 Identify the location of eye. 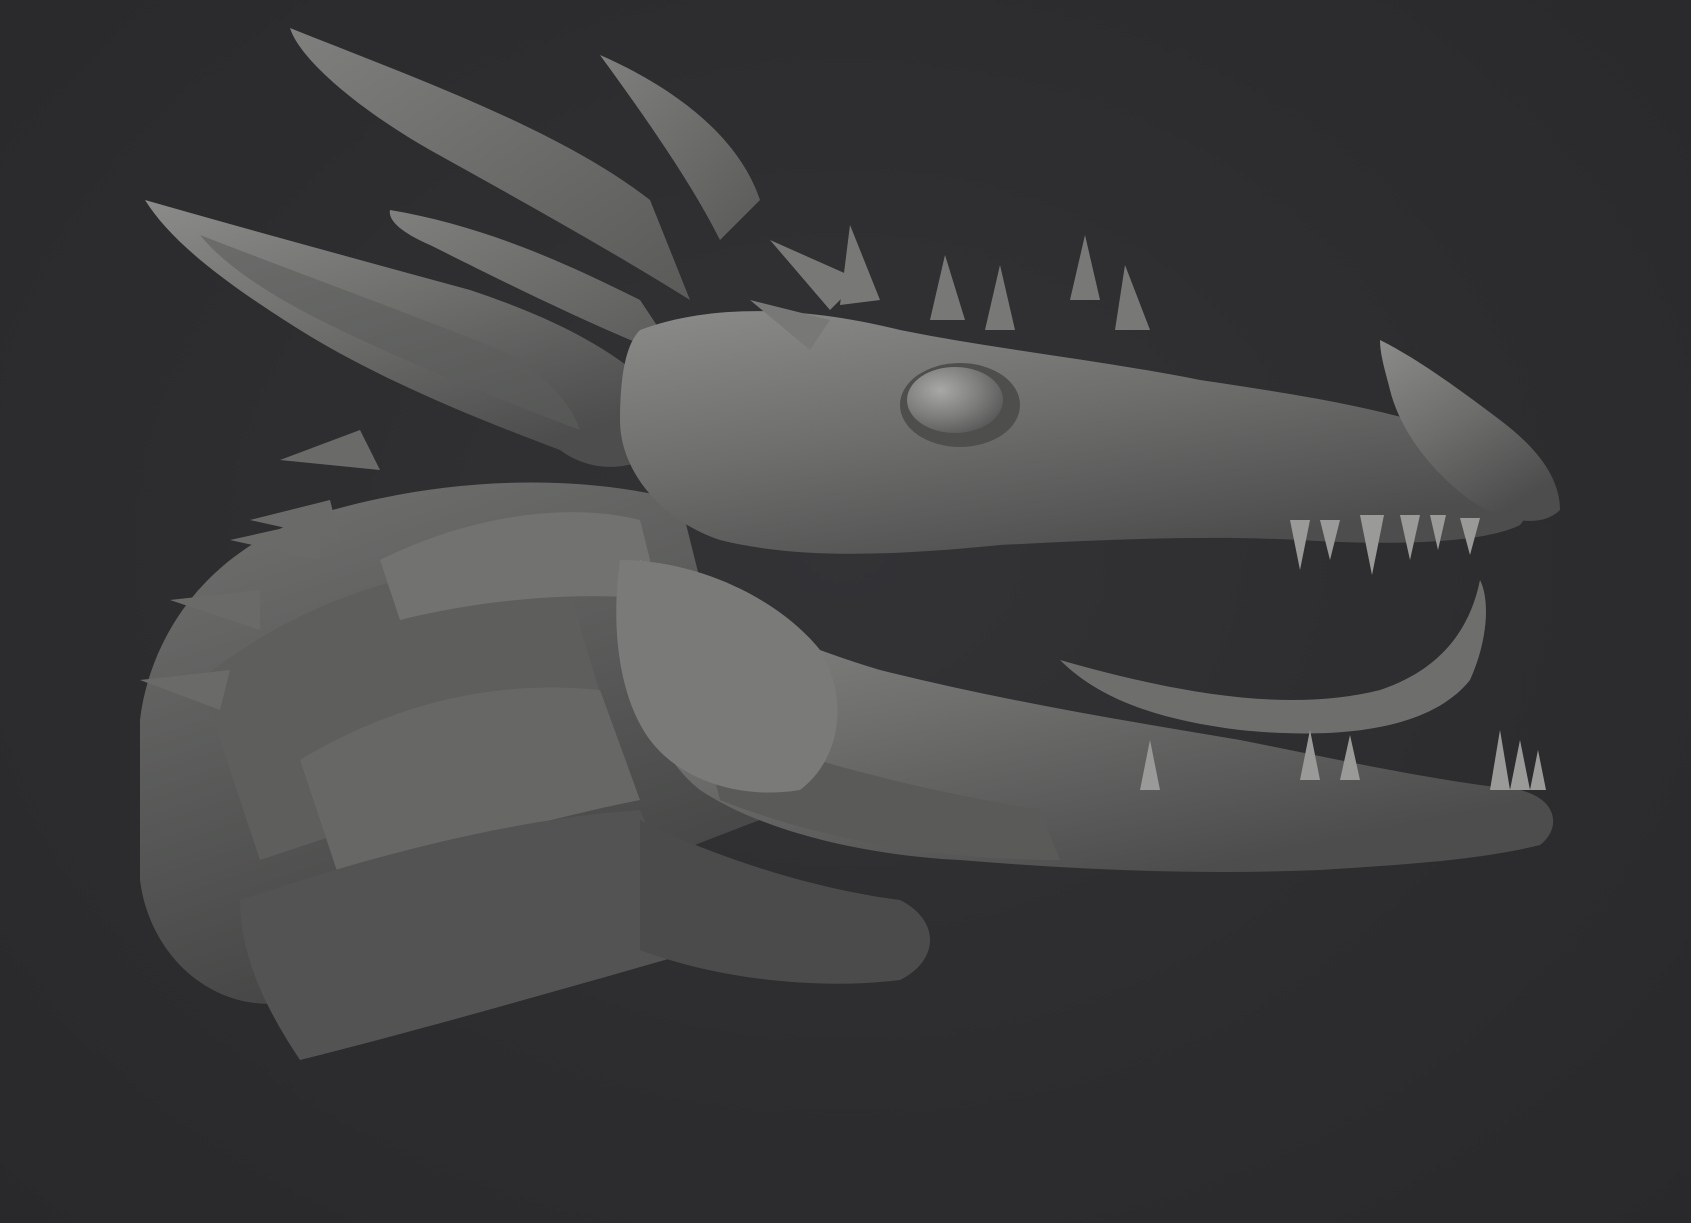
(960, 405).